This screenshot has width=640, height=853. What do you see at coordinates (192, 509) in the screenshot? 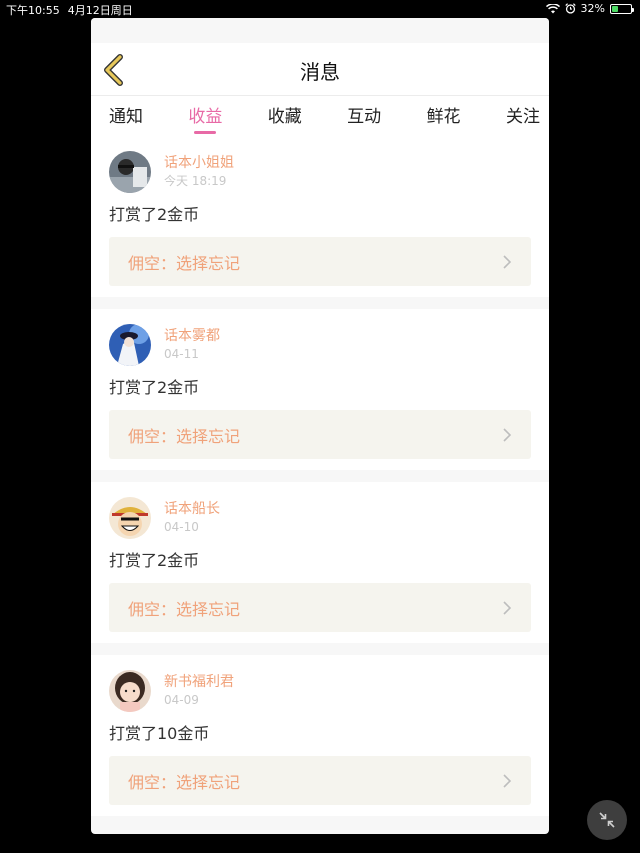
I see `user-name: 话本船长` at bounding box center [192, 509].